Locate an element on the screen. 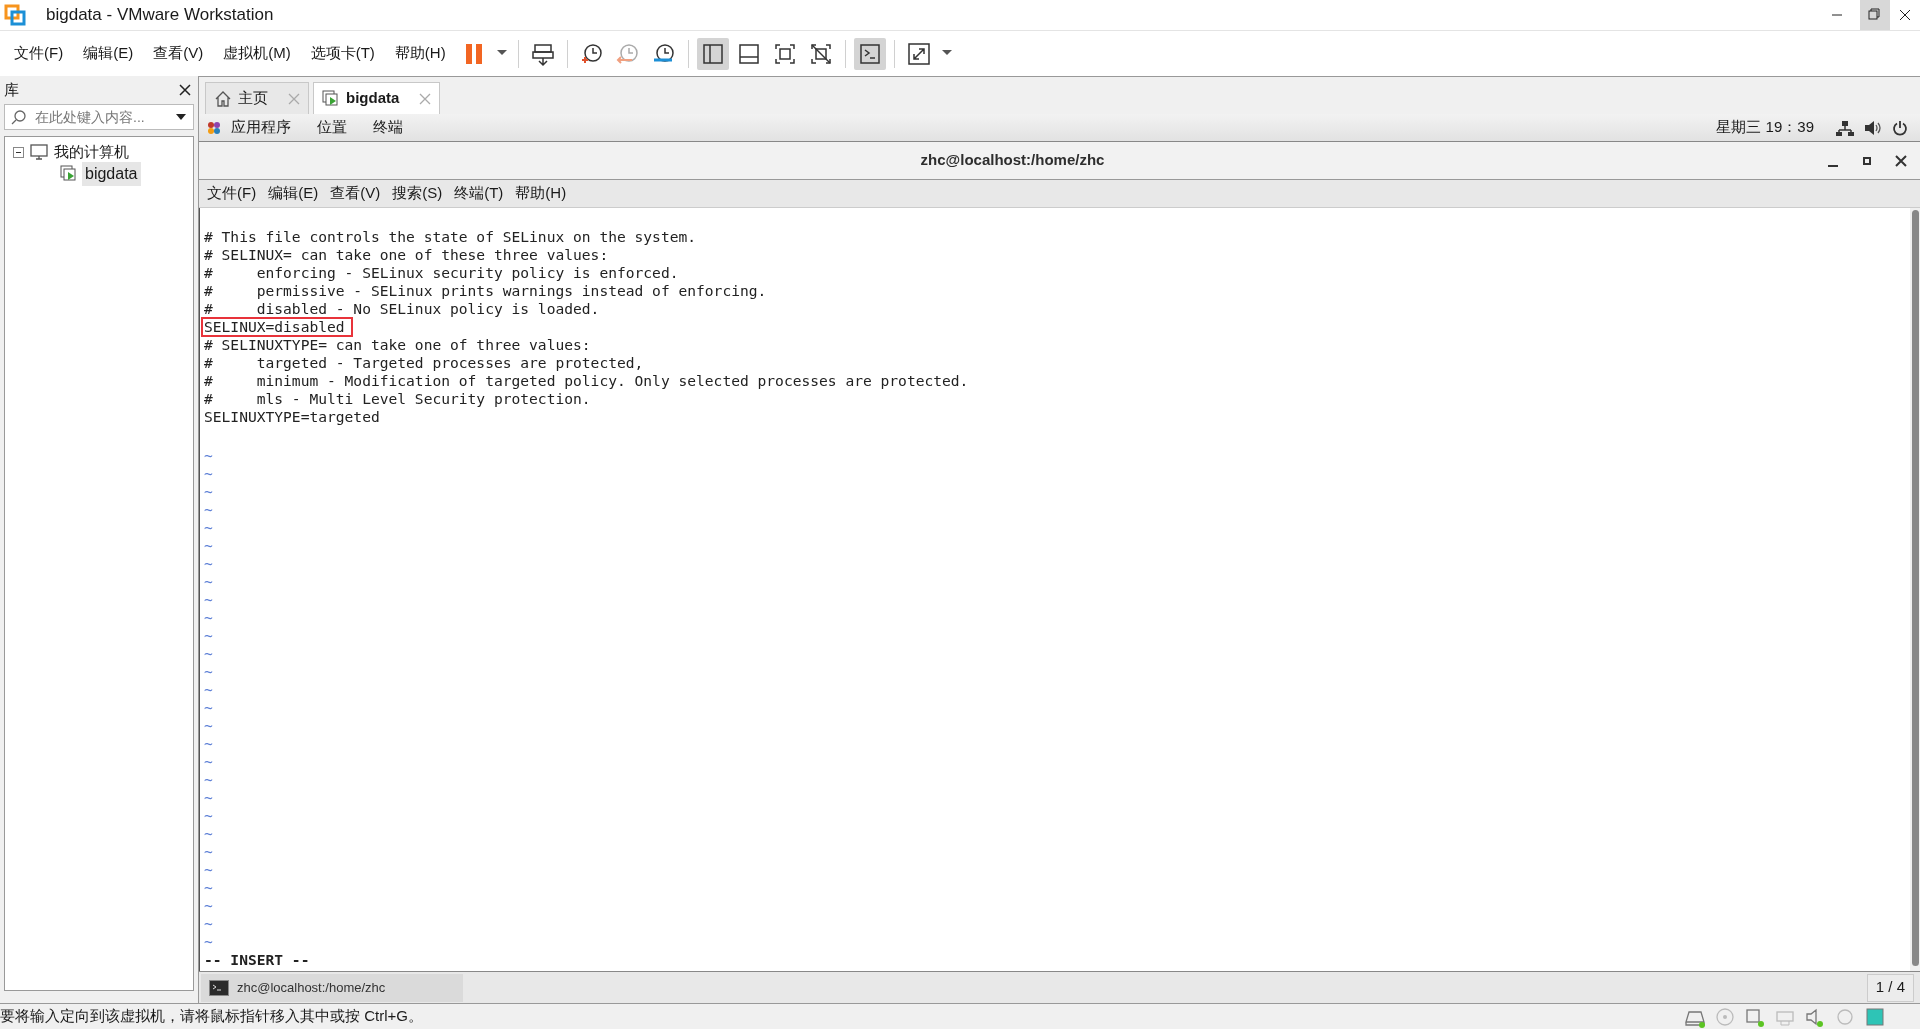 This screenshot has height=1029, width=1920. network-icon is located at coordinates (1845, 127).